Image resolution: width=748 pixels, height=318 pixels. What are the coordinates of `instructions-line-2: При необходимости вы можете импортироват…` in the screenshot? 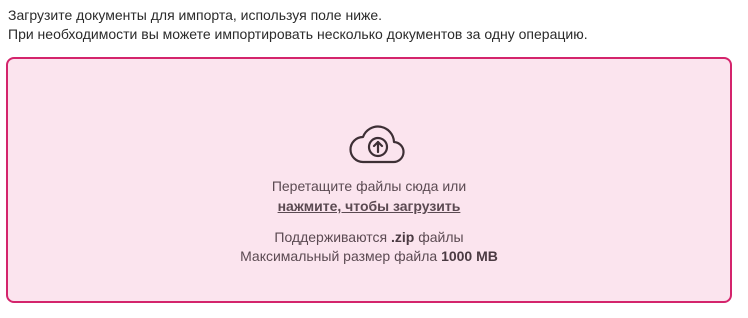 It's located at (298, 34).